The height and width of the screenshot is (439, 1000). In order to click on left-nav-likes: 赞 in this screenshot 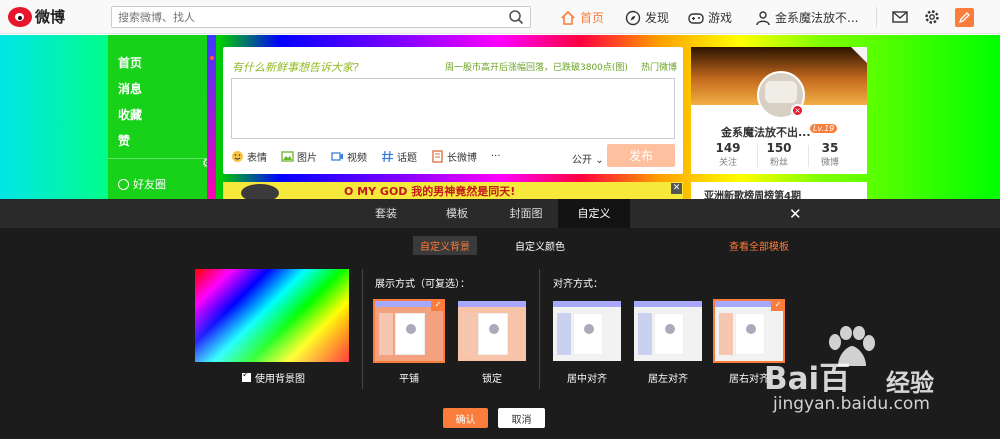, I will do `click(124, 140)`.